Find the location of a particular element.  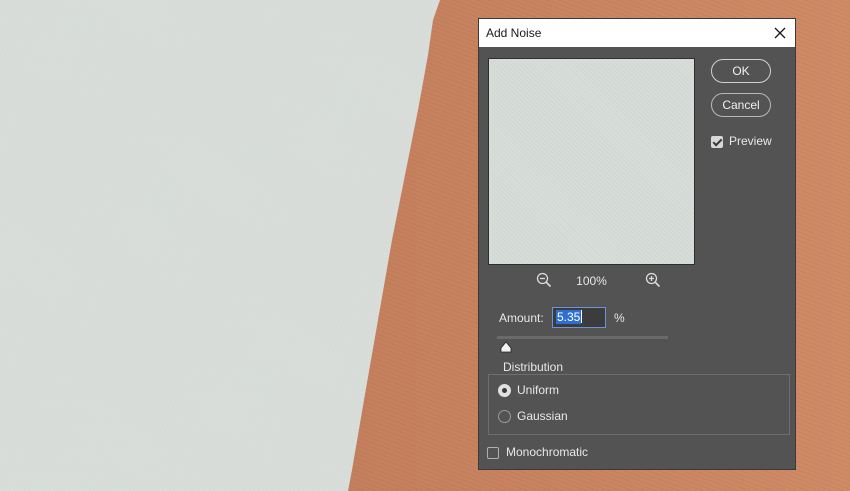

amount-label: Amount: is located at coordinates (521, 318).